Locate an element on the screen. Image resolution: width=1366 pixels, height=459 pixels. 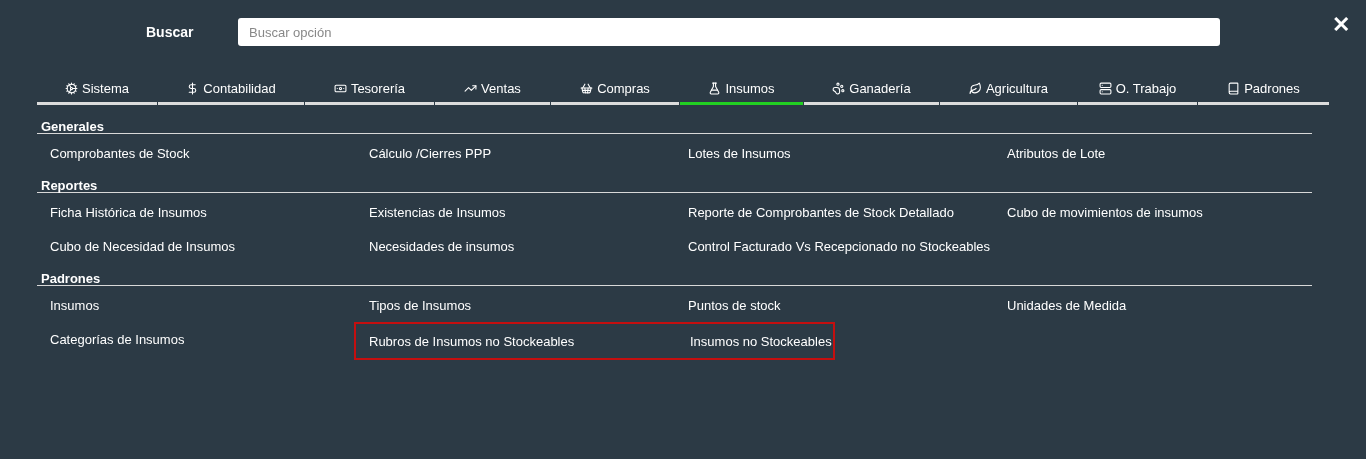
line-chart-icon is located at coordinates (471, 88).